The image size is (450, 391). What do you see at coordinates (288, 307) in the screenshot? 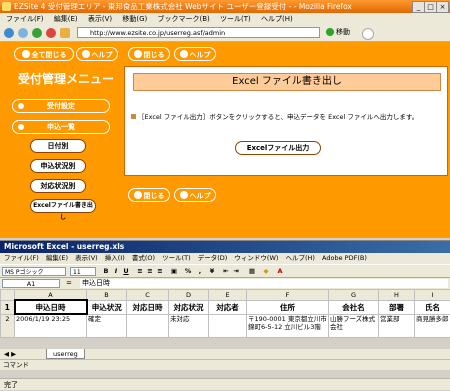
I see `cell: 住所` at bounding box center [288, 307].